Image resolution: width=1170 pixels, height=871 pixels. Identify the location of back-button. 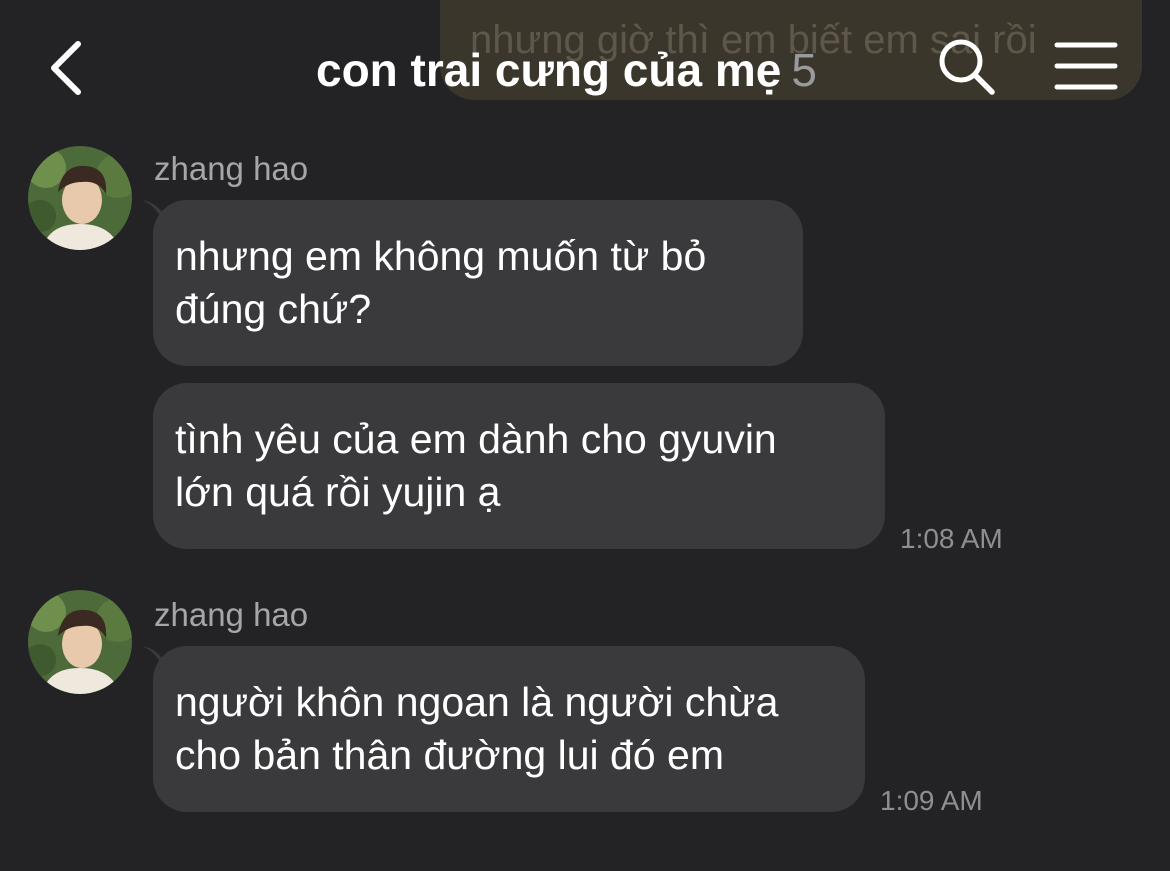
(68, 68).